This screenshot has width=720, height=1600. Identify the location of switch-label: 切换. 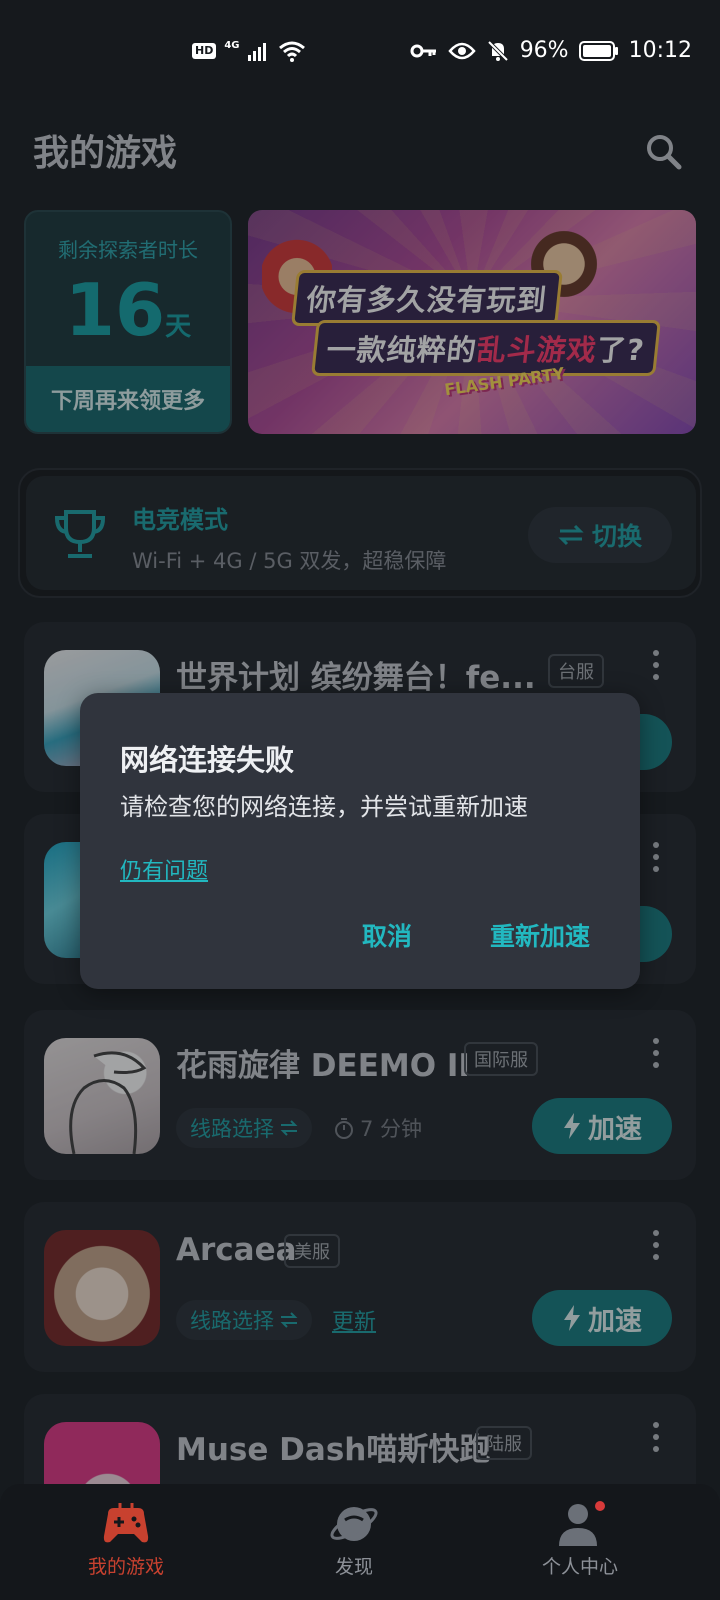
(616, 536).